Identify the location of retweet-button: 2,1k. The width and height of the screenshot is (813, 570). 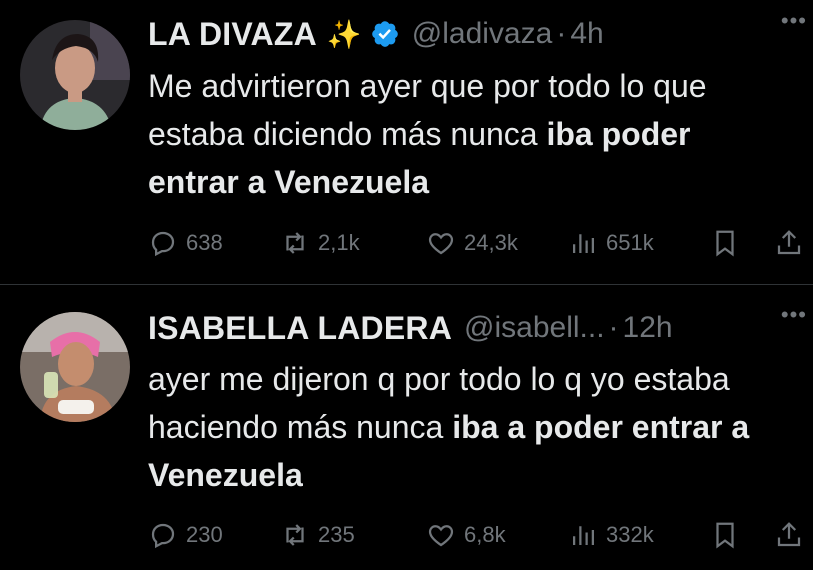
(320, 243).